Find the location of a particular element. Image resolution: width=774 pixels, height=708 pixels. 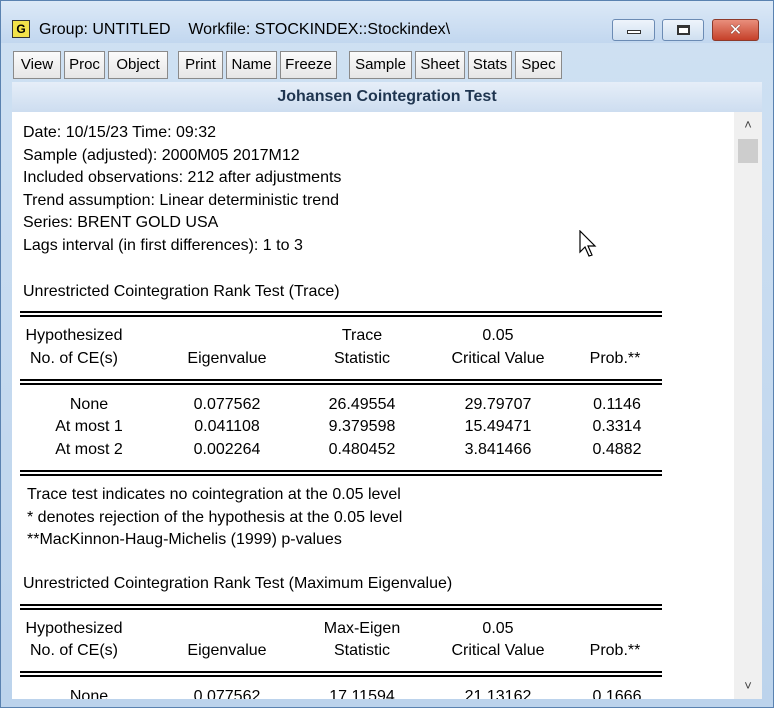

trace-row-1-label: At most 1 is located at coordinates (89, 426).